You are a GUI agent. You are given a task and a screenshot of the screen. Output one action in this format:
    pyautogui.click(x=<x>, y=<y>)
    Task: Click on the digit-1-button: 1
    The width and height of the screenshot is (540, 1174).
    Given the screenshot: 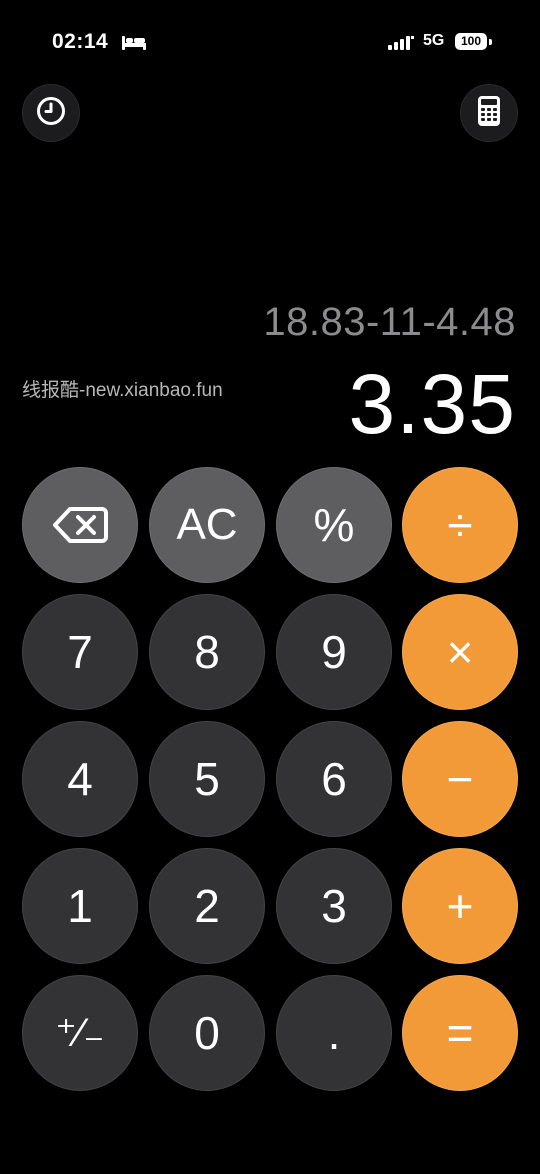 What is the action you would take?
    pyautogui.click(x=80, y=906)
    